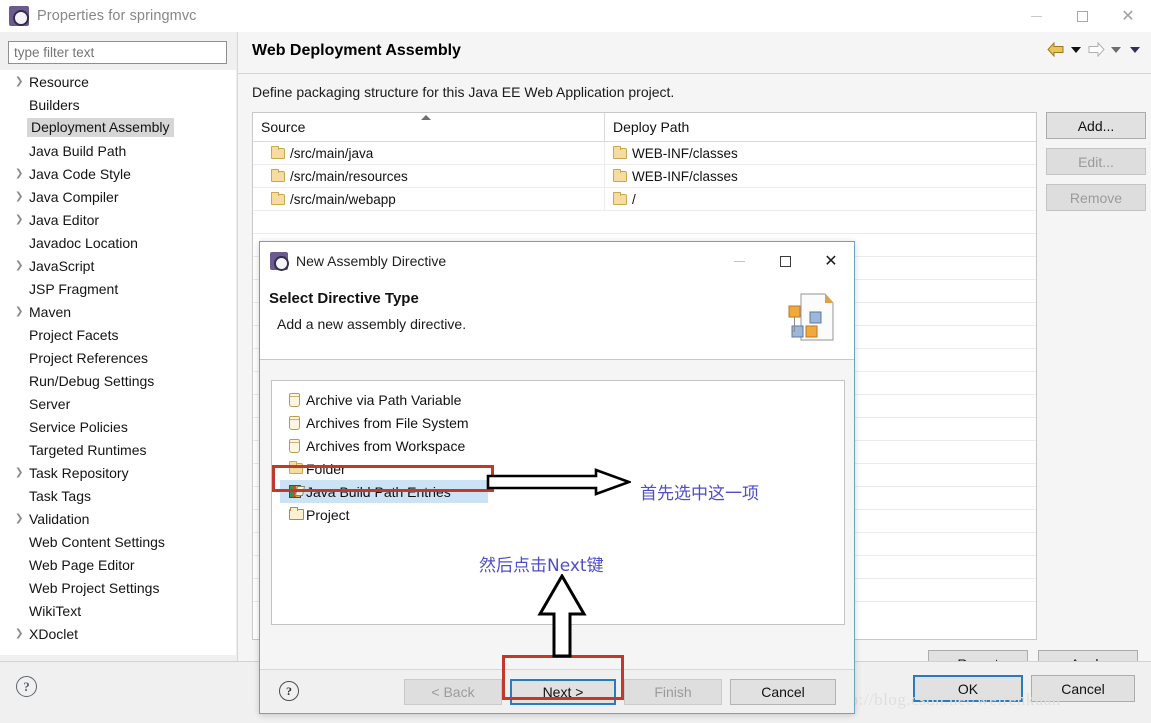 This screenshot has width=1151, height=723. I want to click on cell-source: /src/main/resources, so click(429, 176).